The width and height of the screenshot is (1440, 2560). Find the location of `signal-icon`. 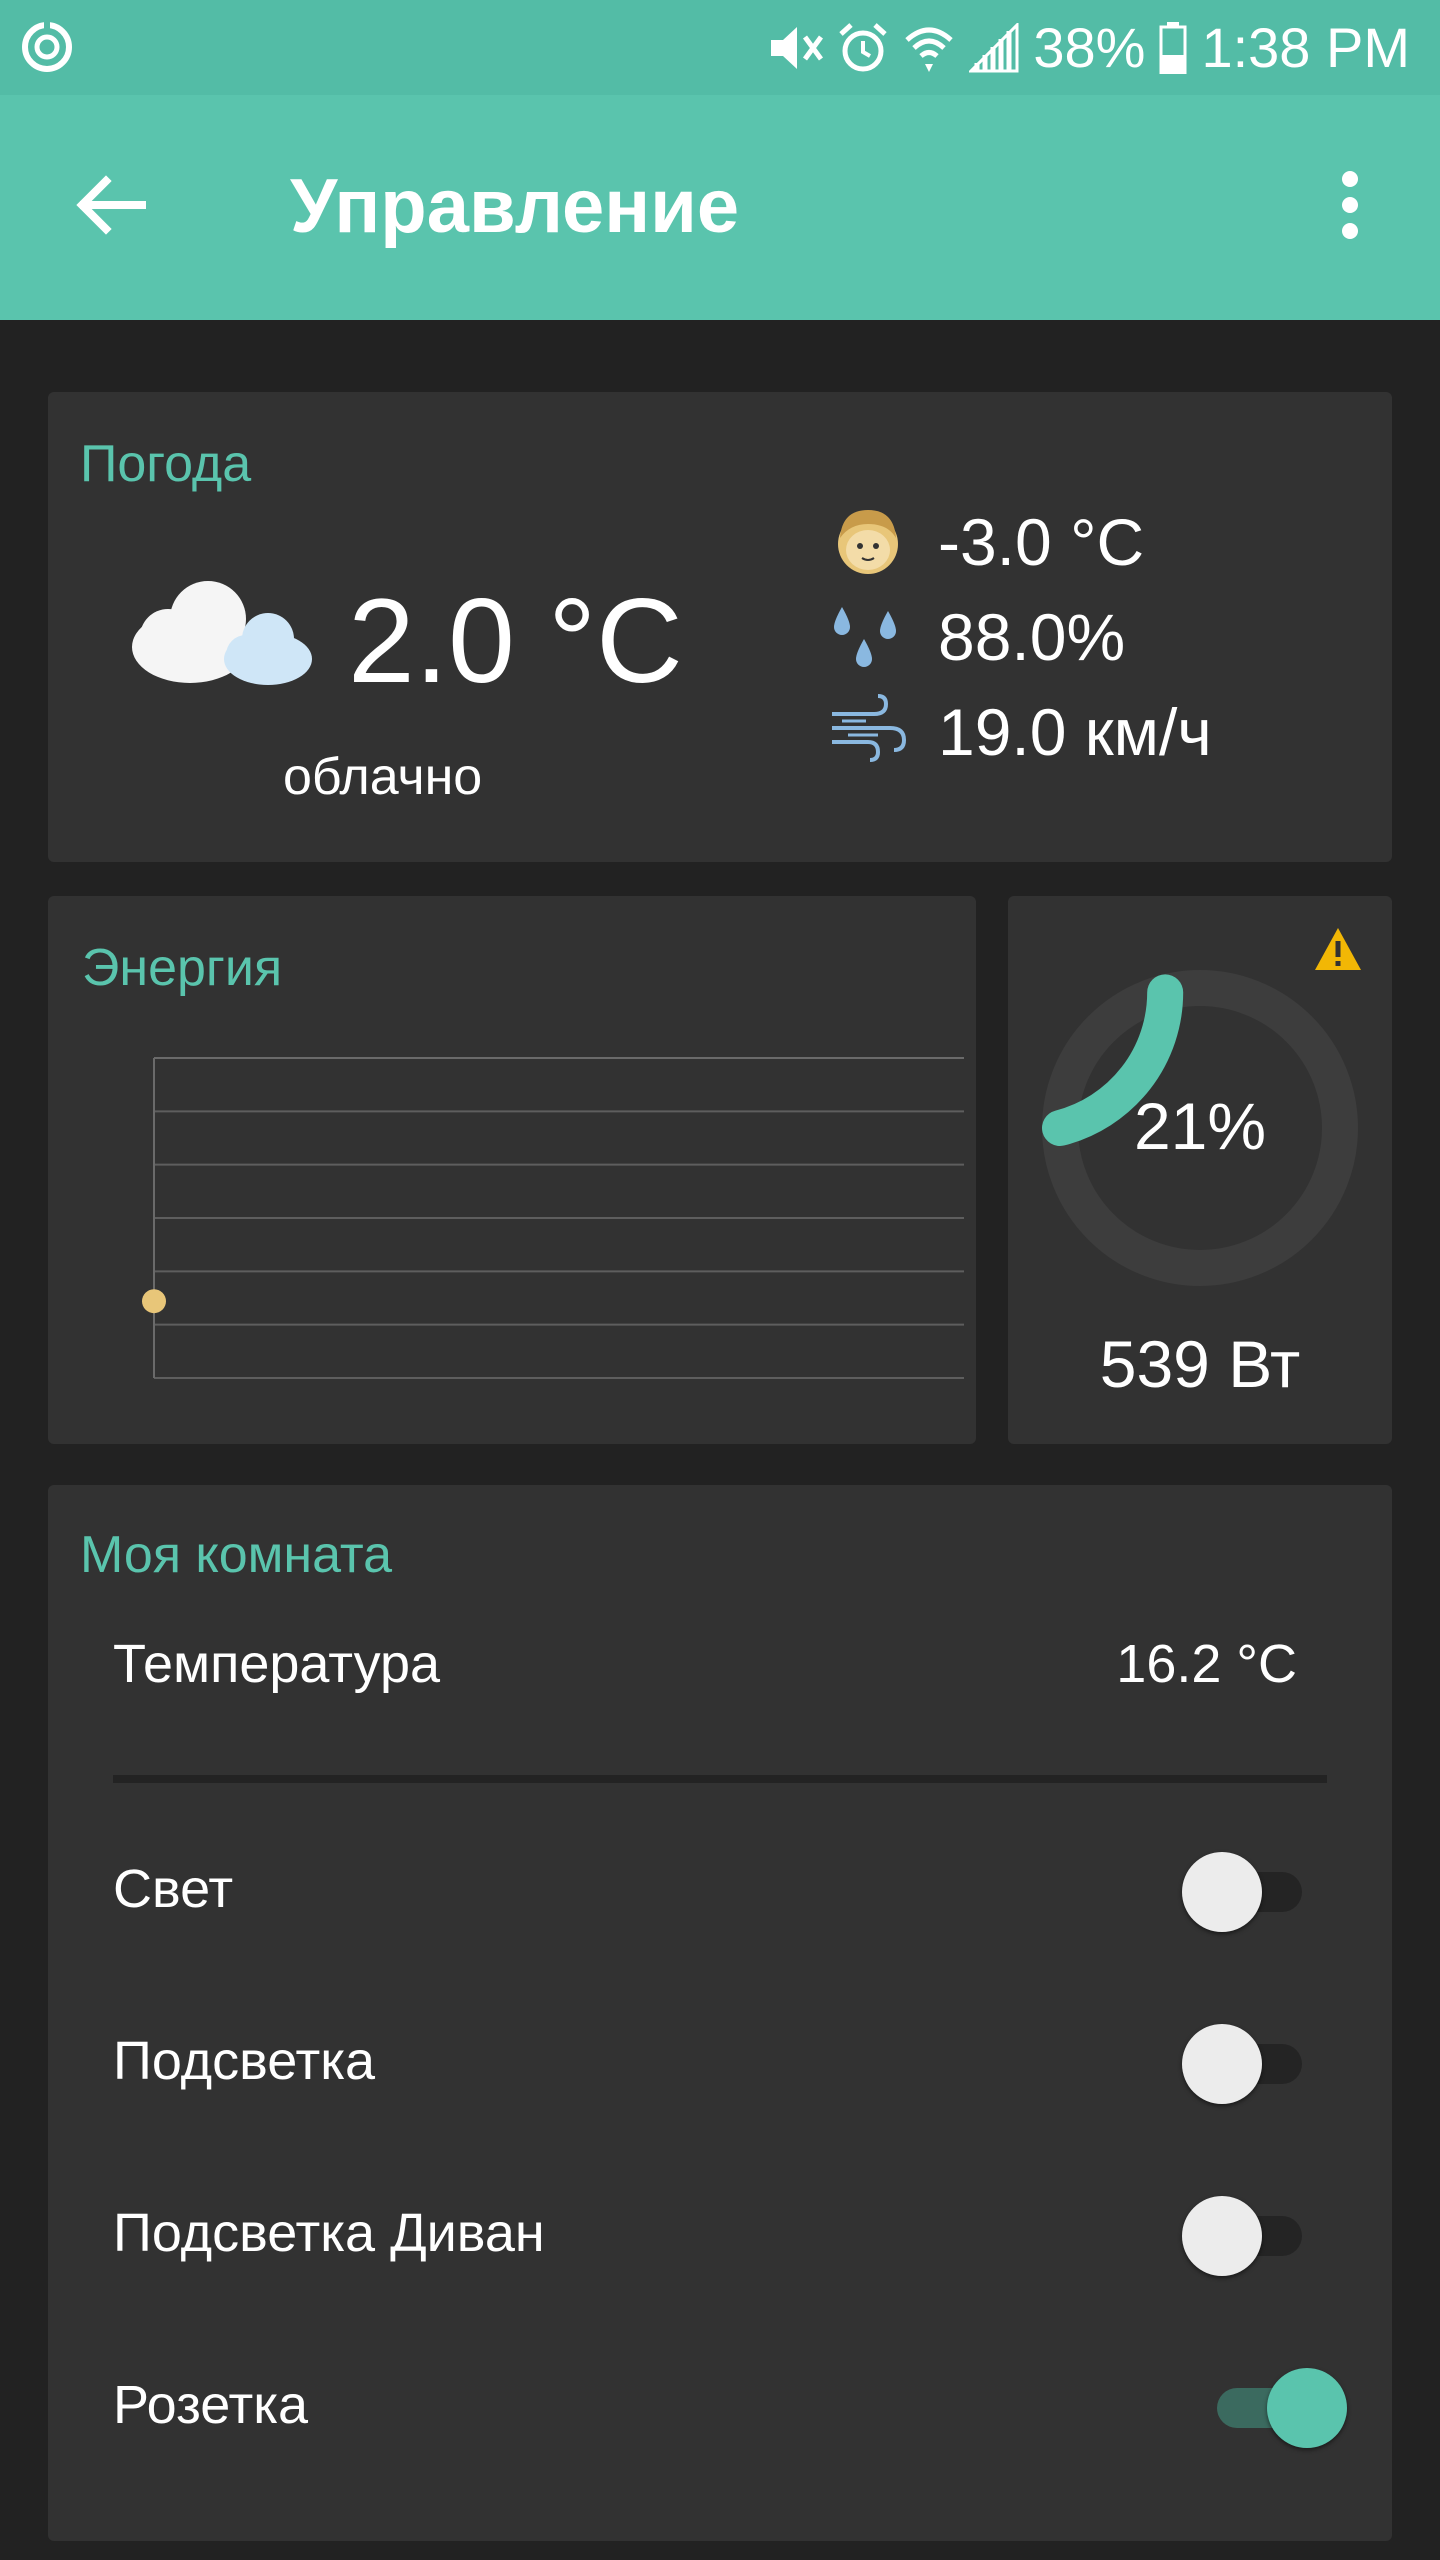

signal-icon is located at coordinates (994, 47).